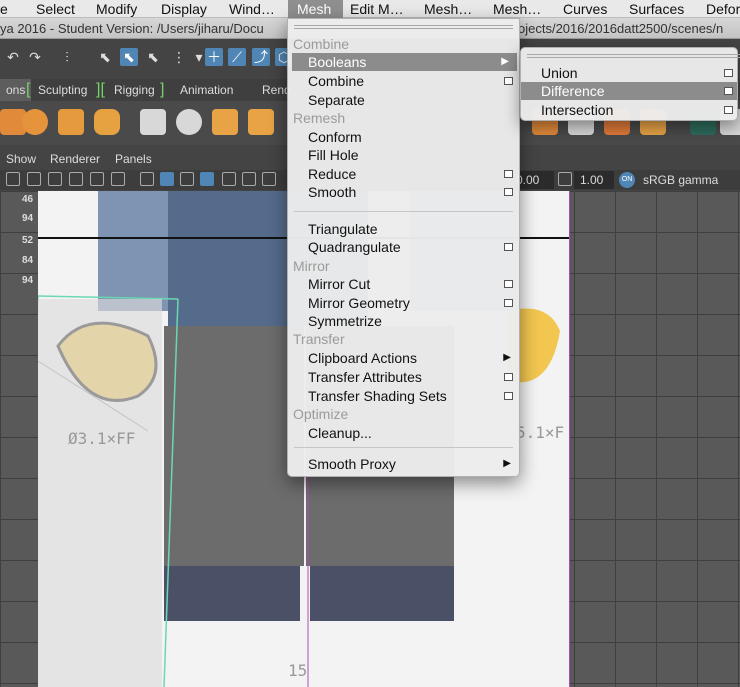 Image resolution: width=740 pixels, height=687 pixels. What do you see at coordinates (723, 9) in the screenshot?
I see `menu-deform: Defor` at bounding box center [723, 9].